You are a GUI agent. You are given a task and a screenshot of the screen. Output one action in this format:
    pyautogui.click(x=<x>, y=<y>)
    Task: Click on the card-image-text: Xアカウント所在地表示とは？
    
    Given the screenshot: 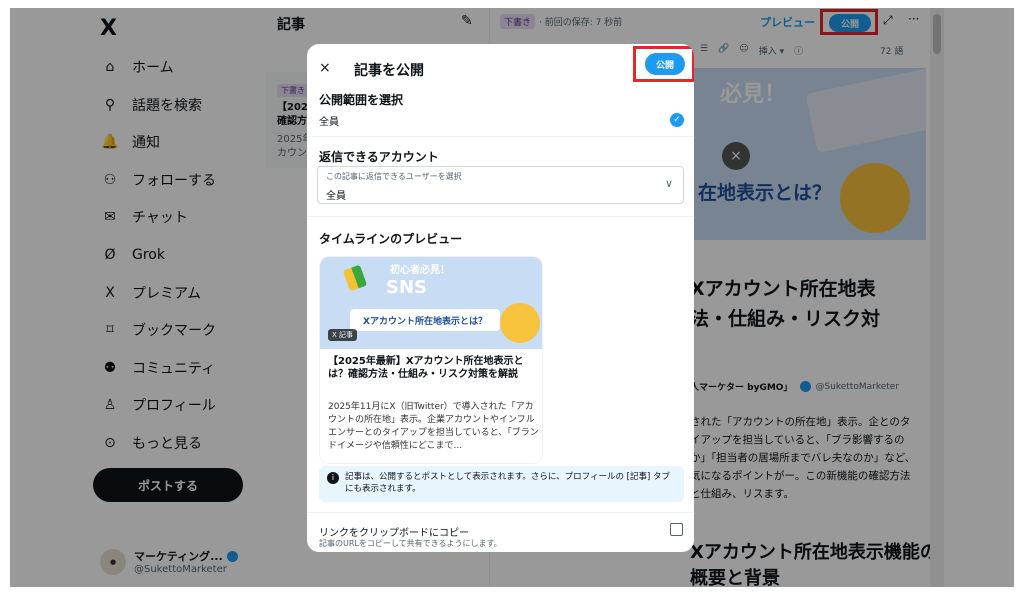 What is the action you would take?
    pyautogui.click(x=425, y=320)
    